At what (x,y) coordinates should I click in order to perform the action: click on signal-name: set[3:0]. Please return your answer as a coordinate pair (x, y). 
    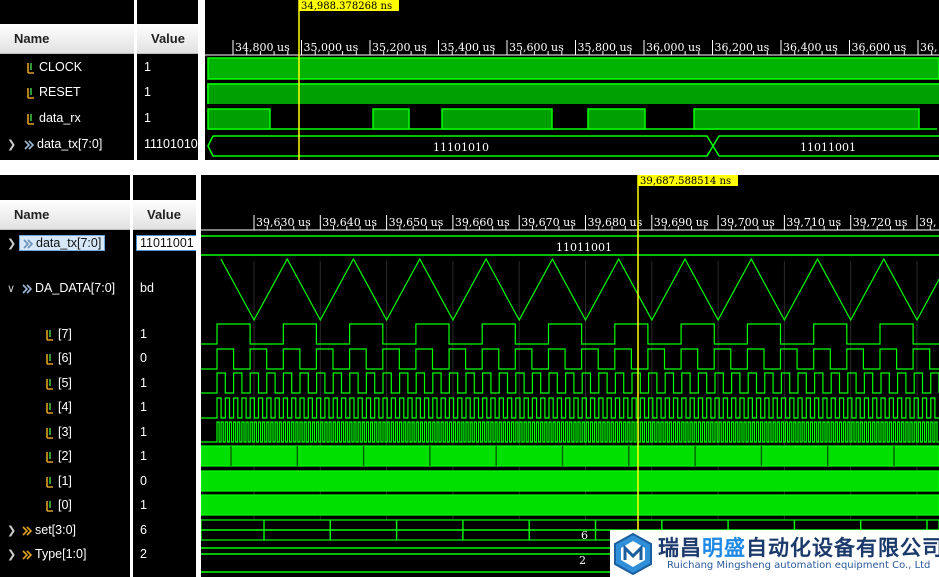
    Looking at the image, I should click on (55, 530).